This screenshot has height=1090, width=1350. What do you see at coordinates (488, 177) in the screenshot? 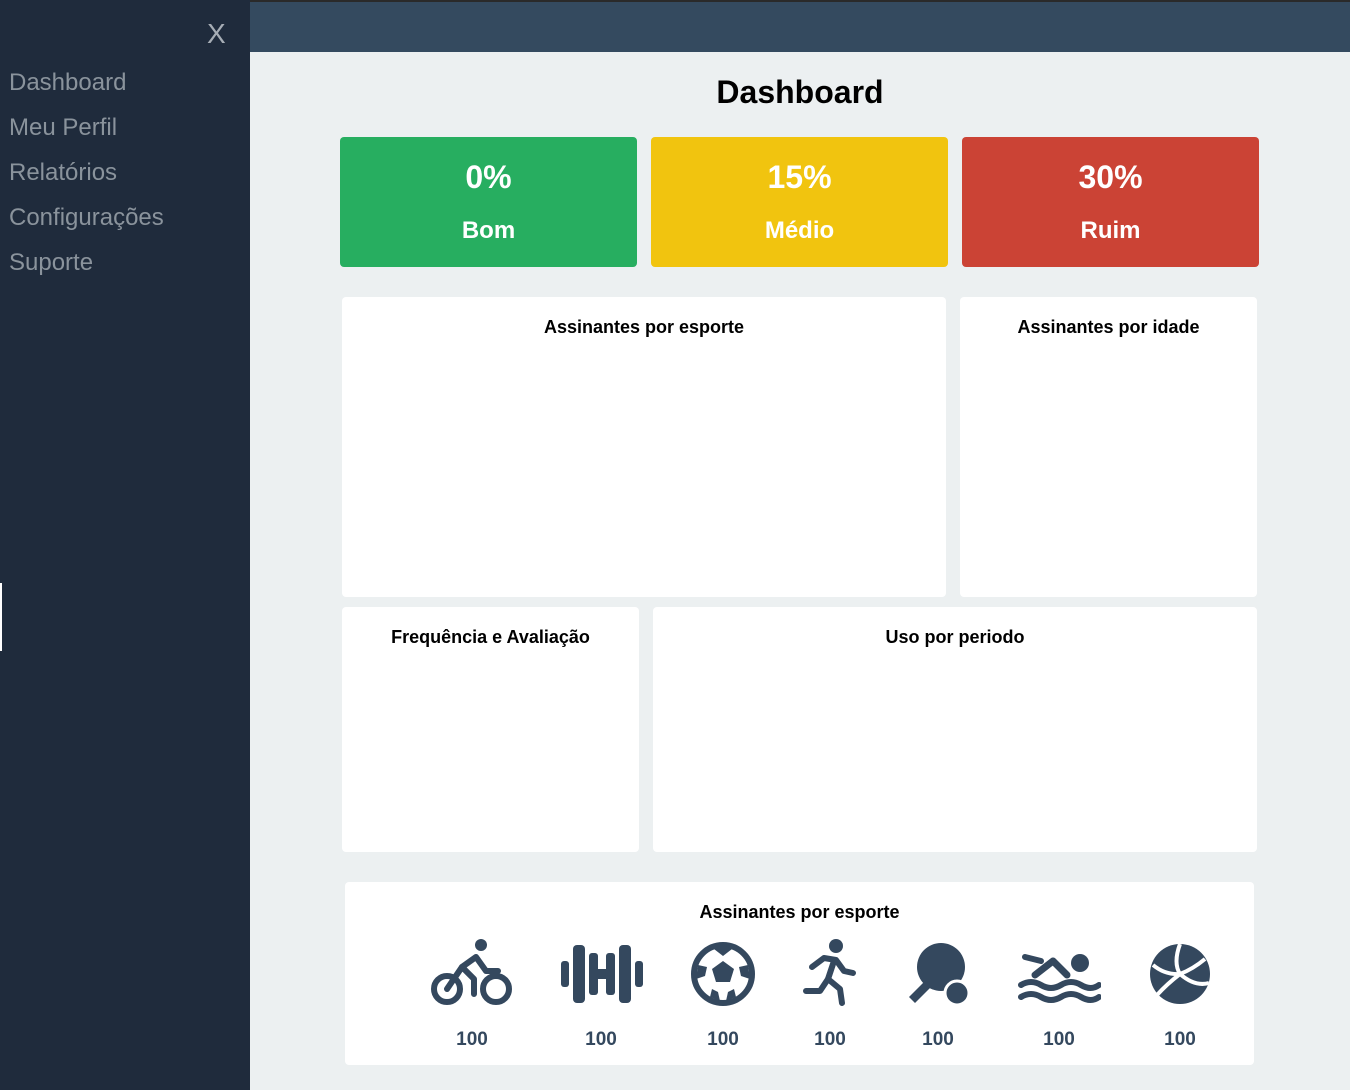
I see `stat-value: 0%` at bounding box center [488, 177].